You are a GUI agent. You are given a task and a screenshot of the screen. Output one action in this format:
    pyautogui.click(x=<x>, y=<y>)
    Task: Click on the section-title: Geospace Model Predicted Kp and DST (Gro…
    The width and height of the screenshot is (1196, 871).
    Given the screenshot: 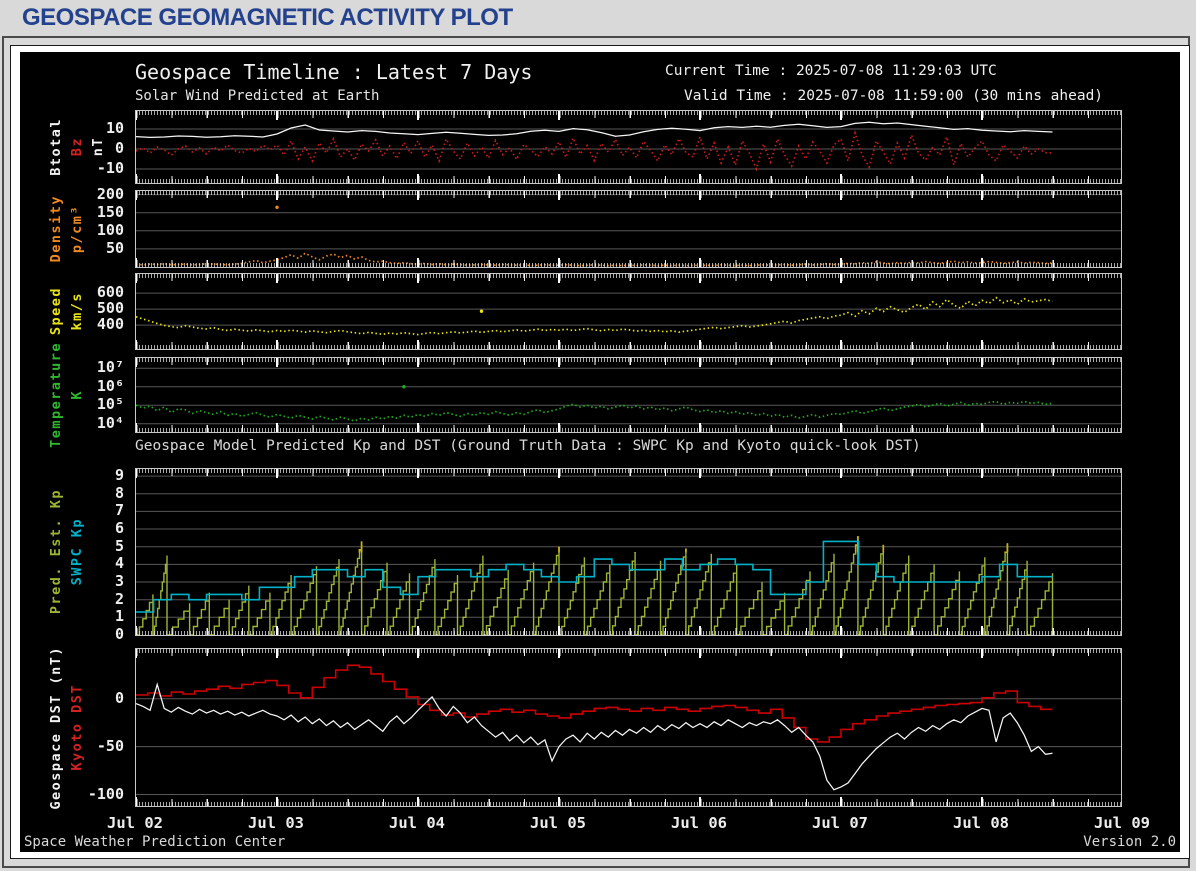 What is the action you would take?
    pyautogui.click(x=528, y=446)
    